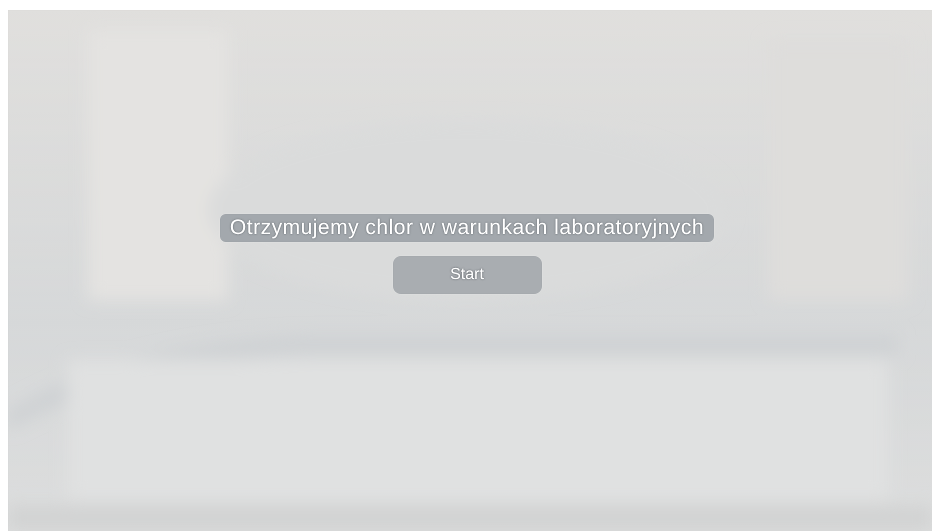  What do you see at coordinates (467, 228) in the screenshot?
I see `intro-title: Otrzymujemy chlor w warunkach laboratoryjnych` at bounding box center [467, 228].